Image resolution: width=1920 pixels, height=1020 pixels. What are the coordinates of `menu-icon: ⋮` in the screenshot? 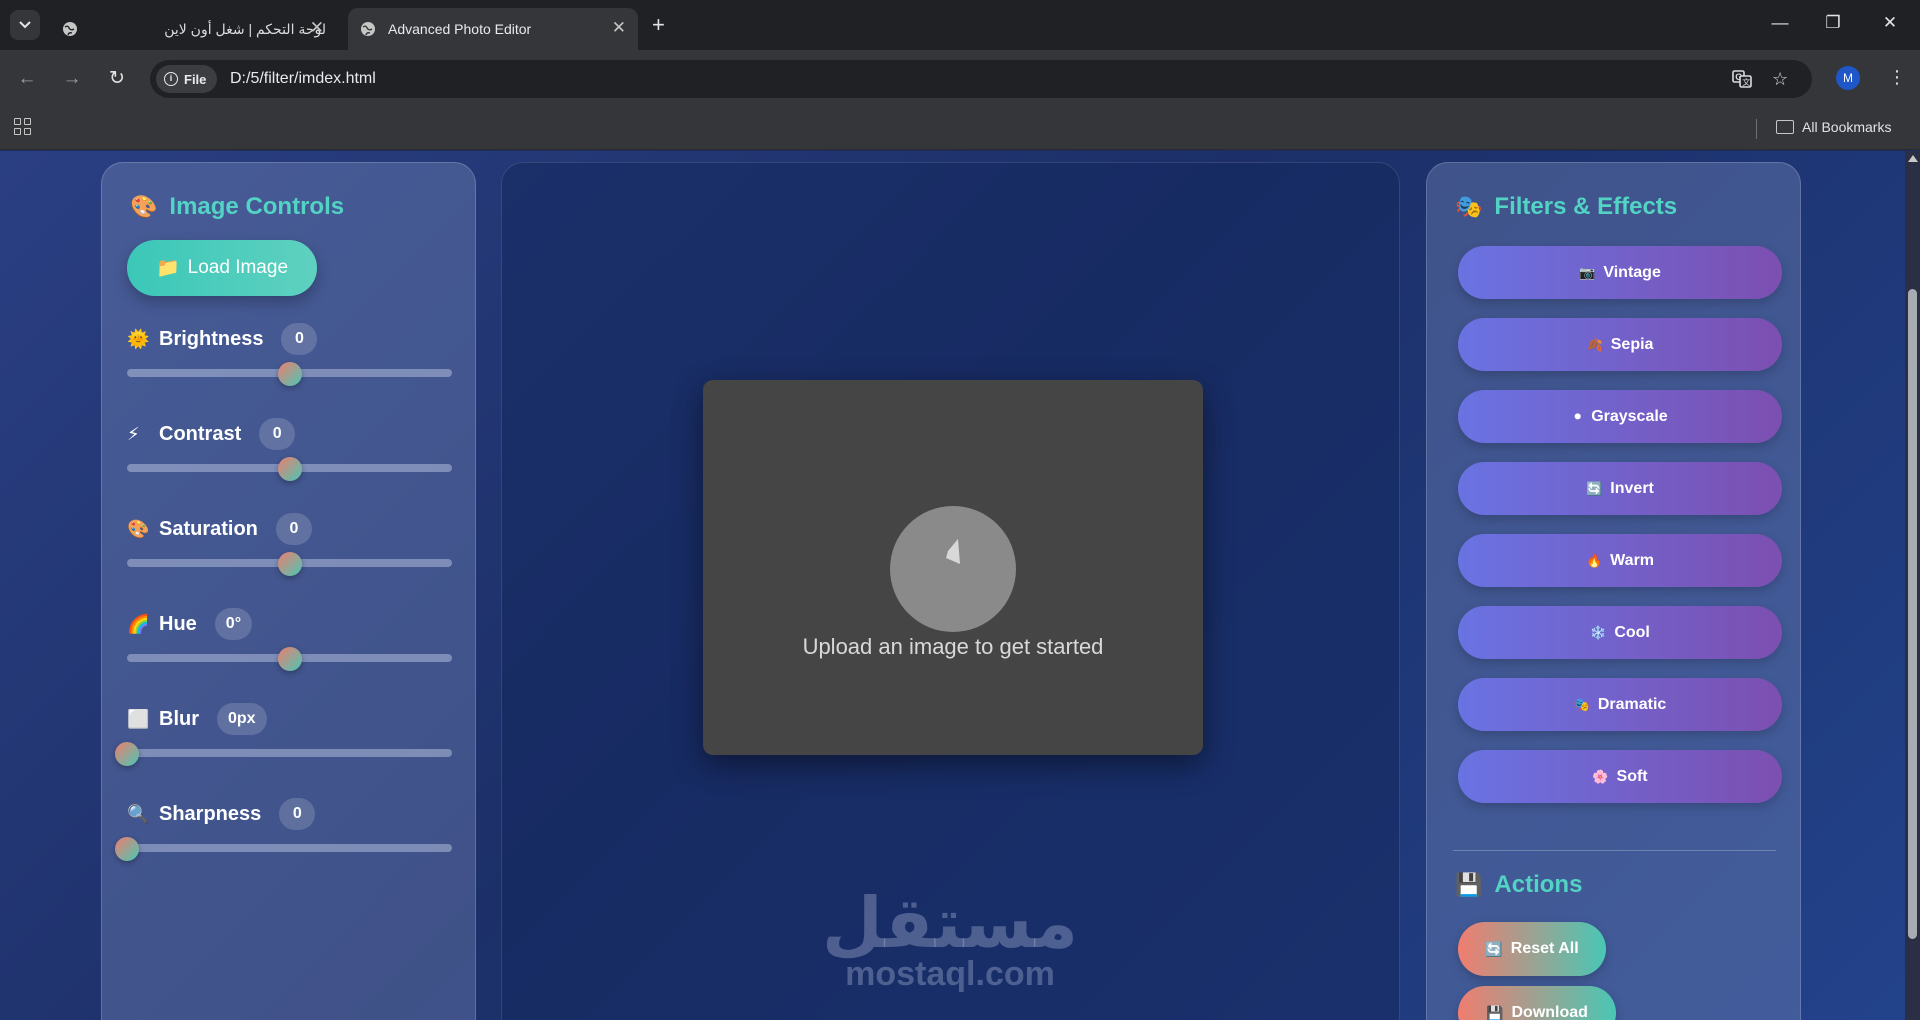 It's located at (1897, 77).